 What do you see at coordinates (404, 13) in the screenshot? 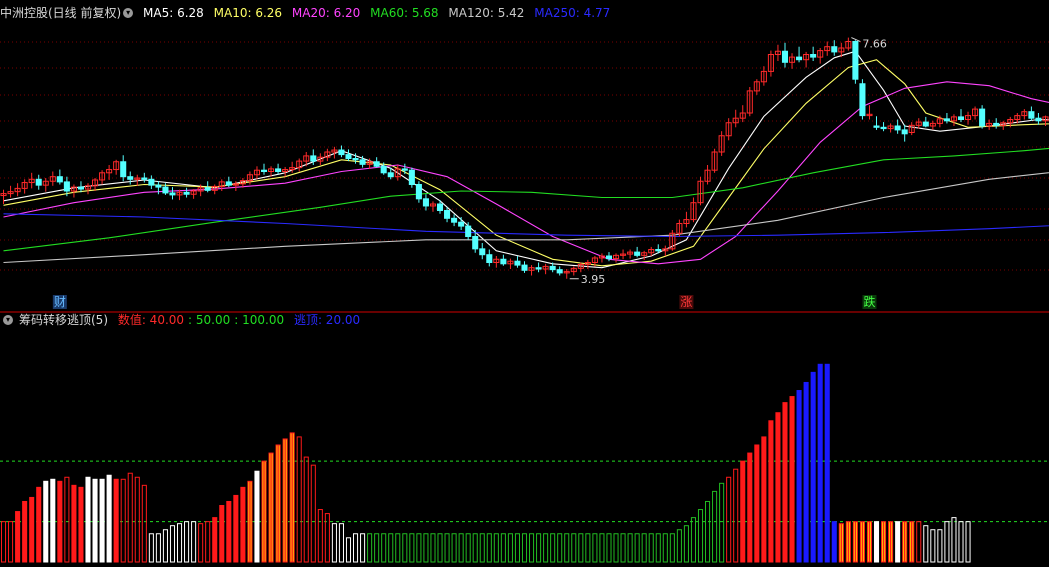
I see `ma60-label: MA60: 5.68` at bounding box center [404, 13].